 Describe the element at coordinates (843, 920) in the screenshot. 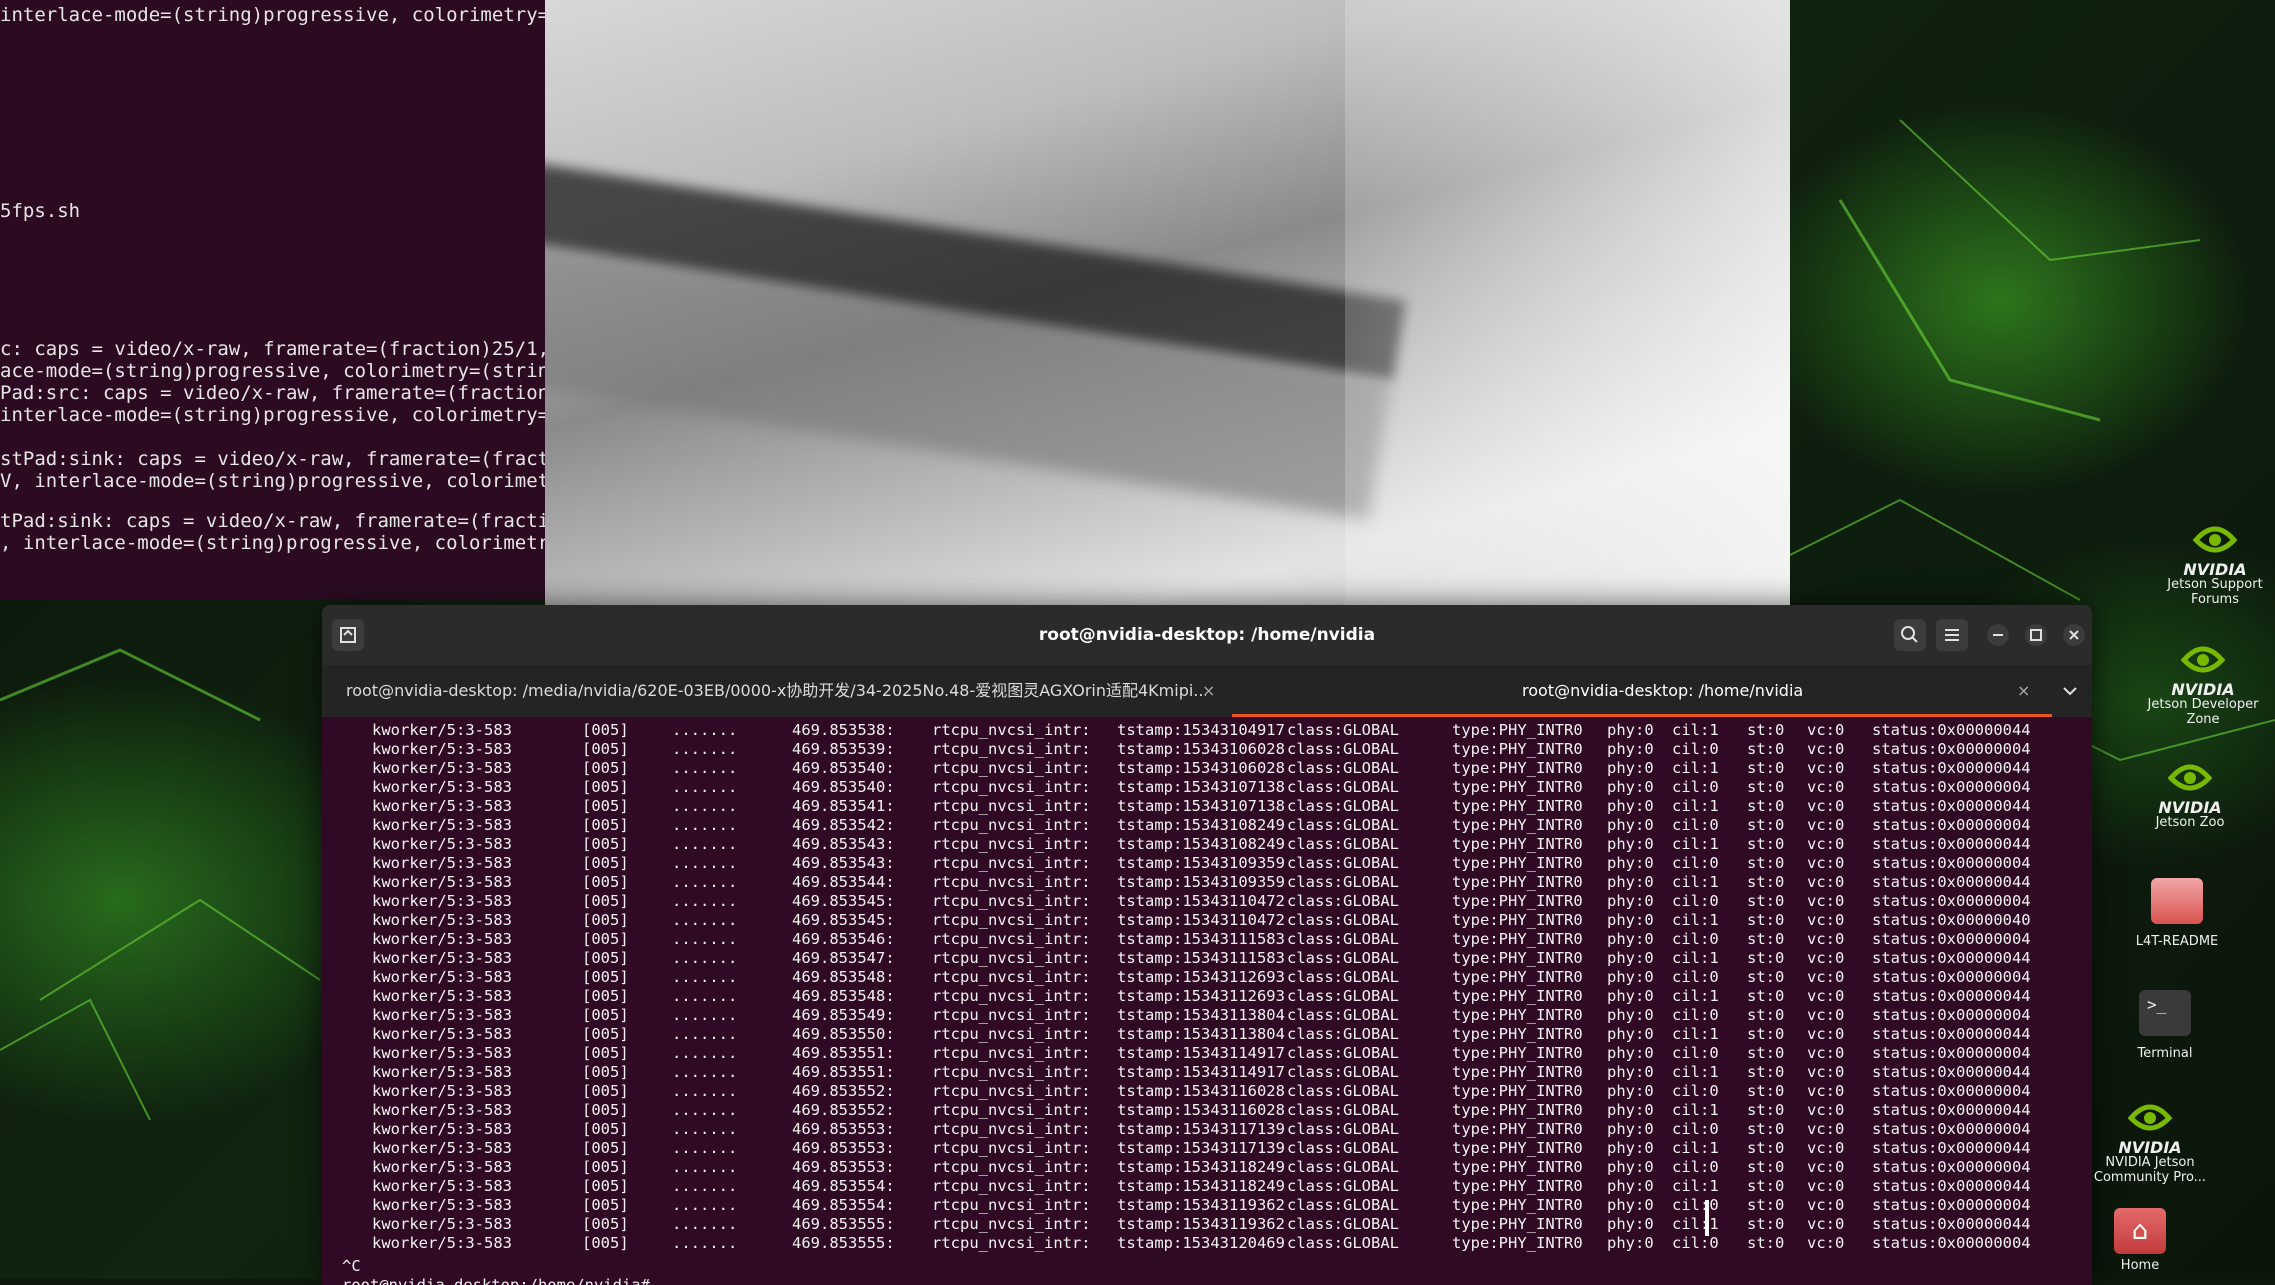

I see `log-field-time: 469.853545:` at that location.